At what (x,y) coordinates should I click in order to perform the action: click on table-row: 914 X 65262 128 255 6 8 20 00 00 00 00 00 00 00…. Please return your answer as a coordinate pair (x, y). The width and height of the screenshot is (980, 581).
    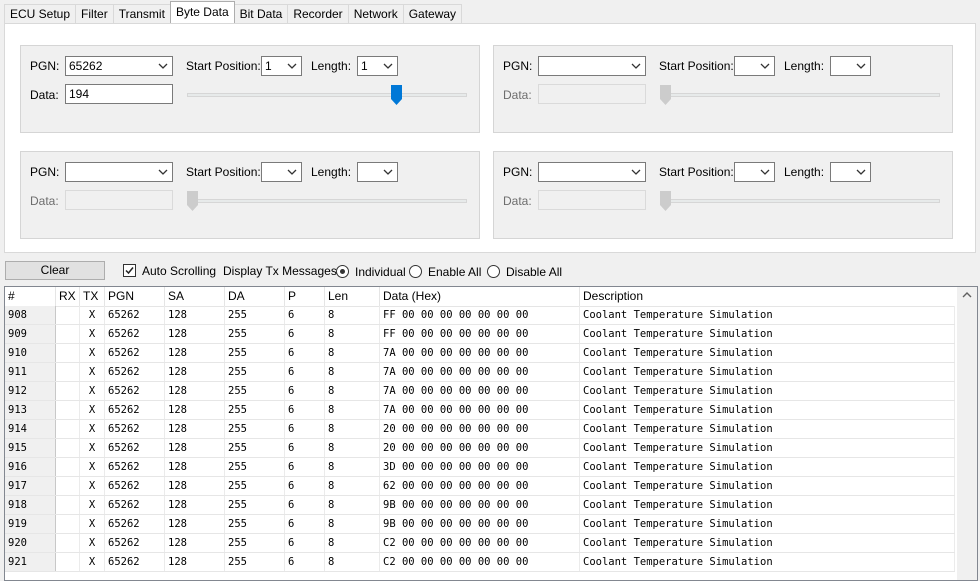
    Looking at the image, I should click on (480, 429).